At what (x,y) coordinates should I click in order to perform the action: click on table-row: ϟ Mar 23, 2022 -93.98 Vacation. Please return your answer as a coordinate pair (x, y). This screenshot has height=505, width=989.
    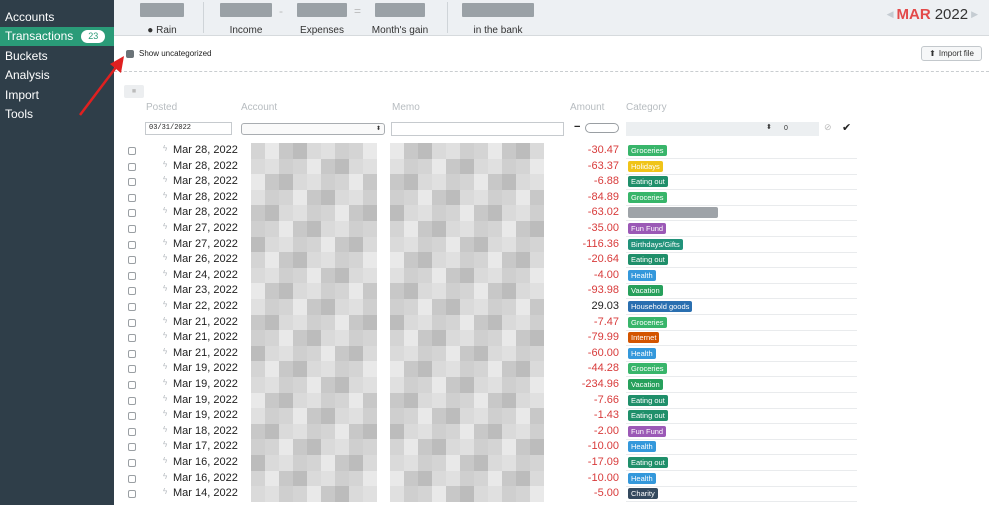
    Looking at the image, I should click on (551, 291).